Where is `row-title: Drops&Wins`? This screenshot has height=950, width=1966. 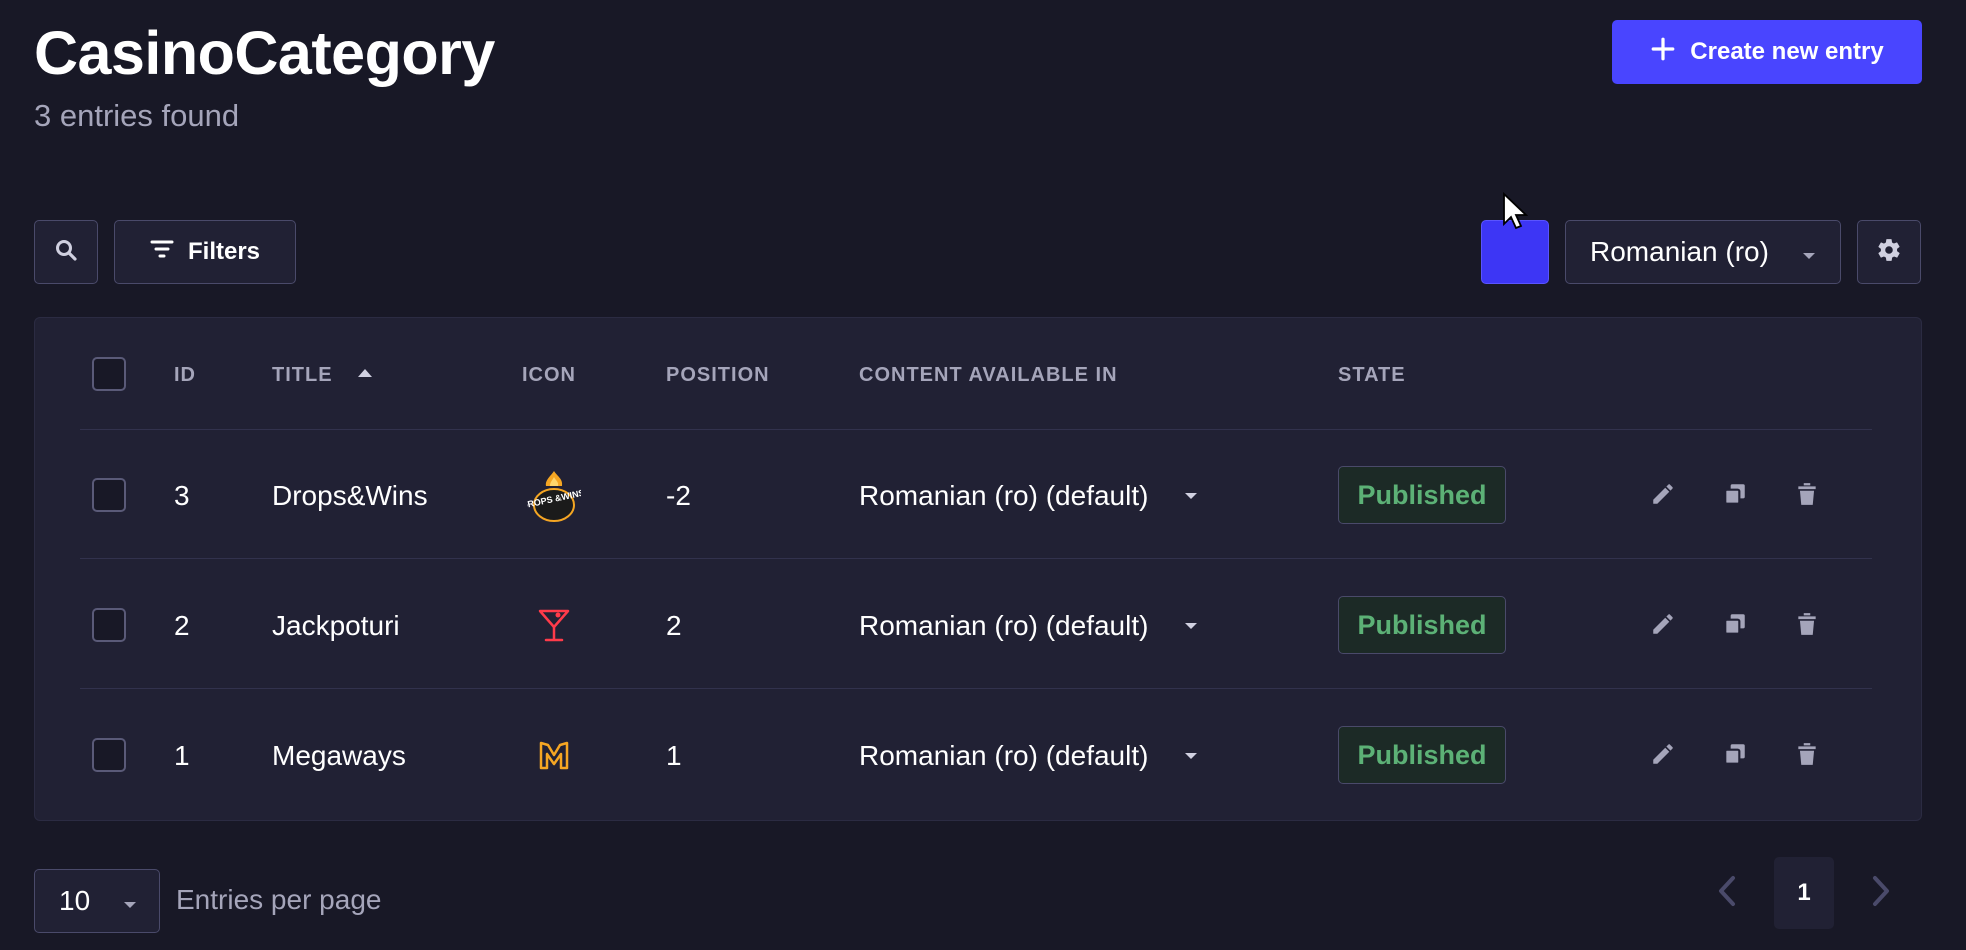
row-title: Drops&Wins is located at coordinates (350, 495).